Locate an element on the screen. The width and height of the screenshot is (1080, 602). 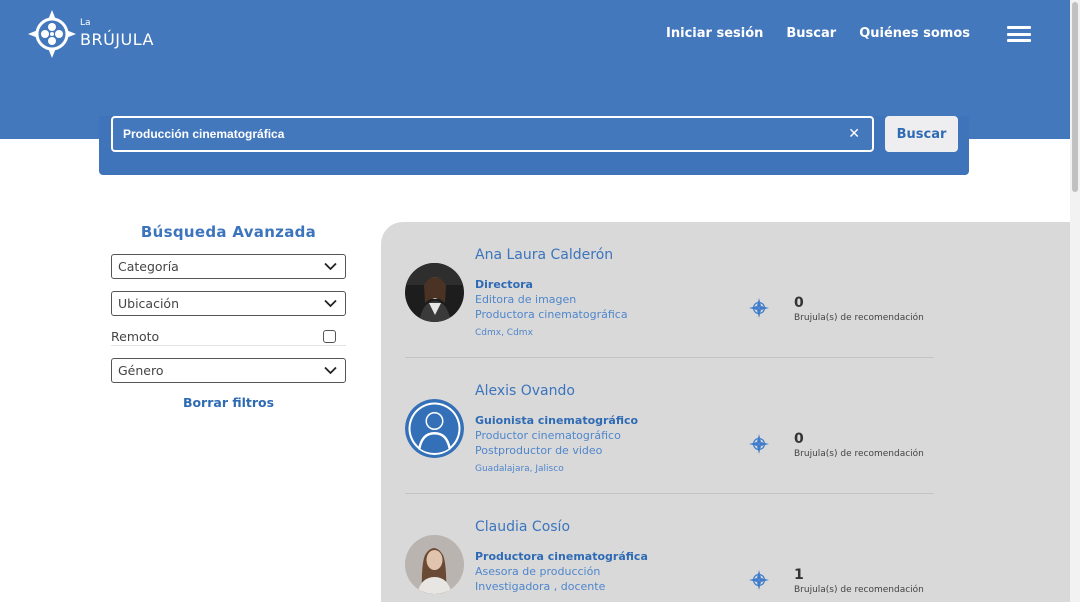
recommendation-count: 1 is located at coordinates (799, 575).